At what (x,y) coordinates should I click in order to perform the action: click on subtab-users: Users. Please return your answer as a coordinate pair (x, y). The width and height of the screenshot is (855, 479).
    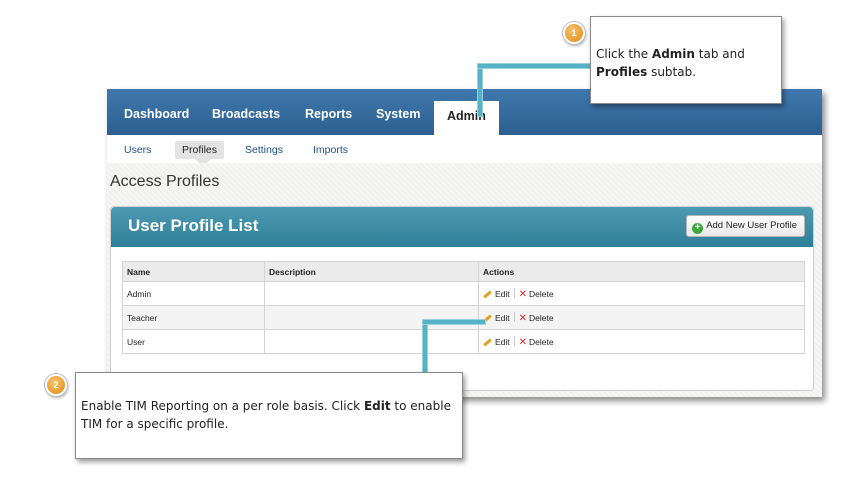
    Looking at the image, I should click on (137, 150).